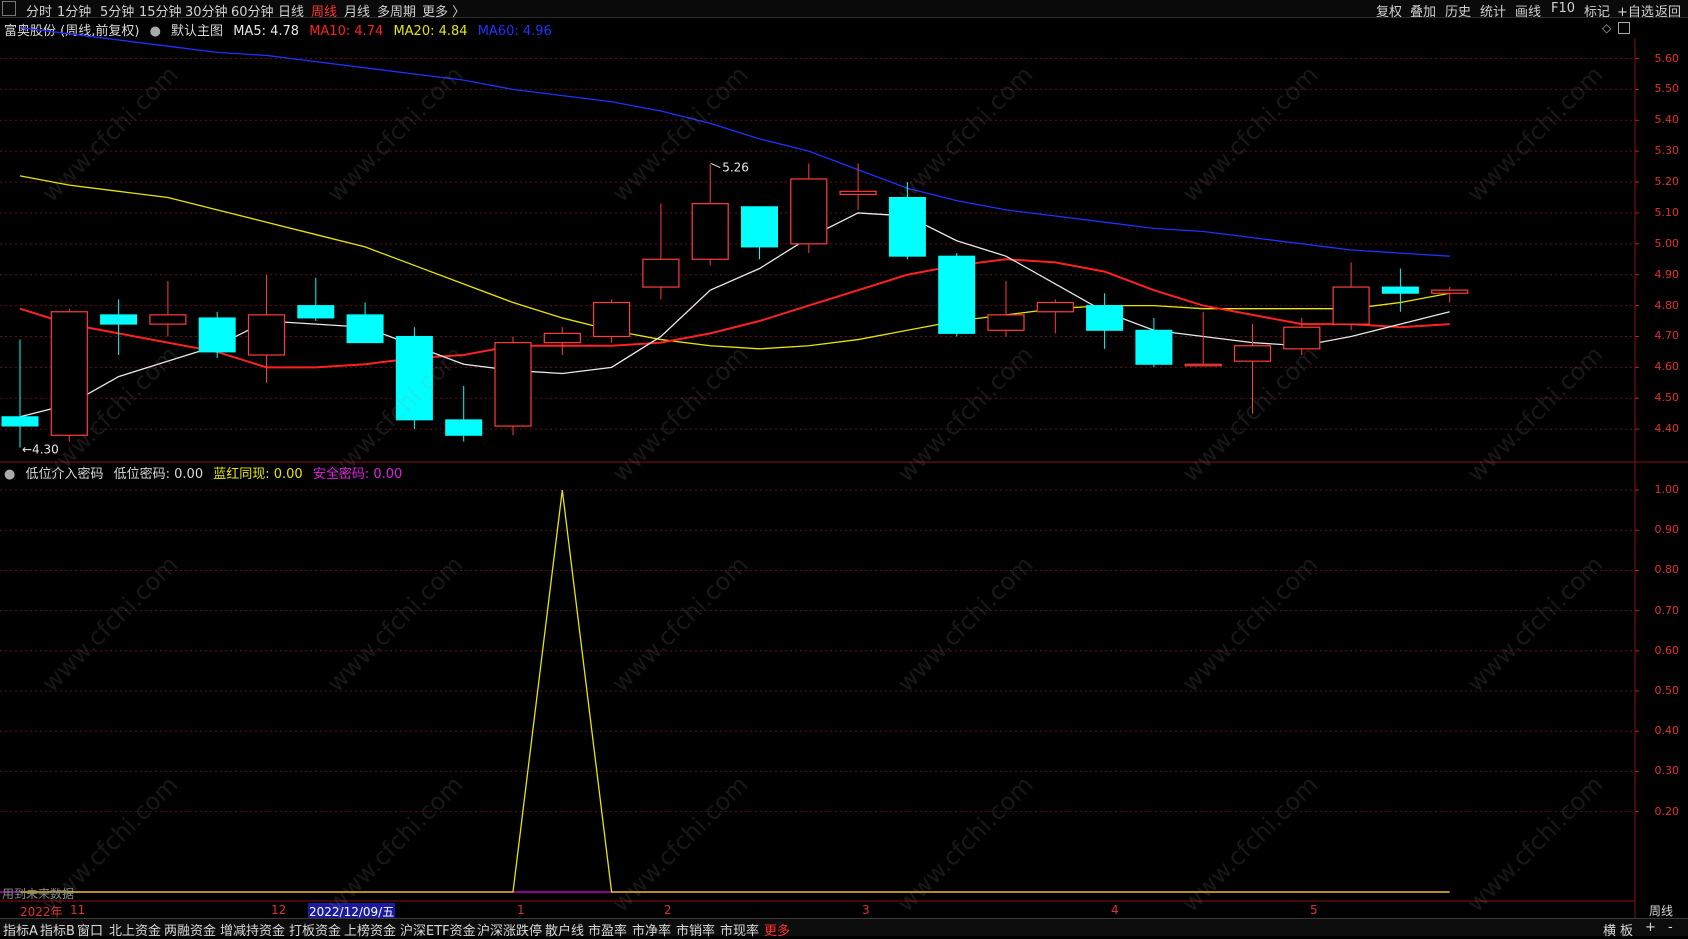  I want to click on btab-window: 窗口, so click(90, 929).